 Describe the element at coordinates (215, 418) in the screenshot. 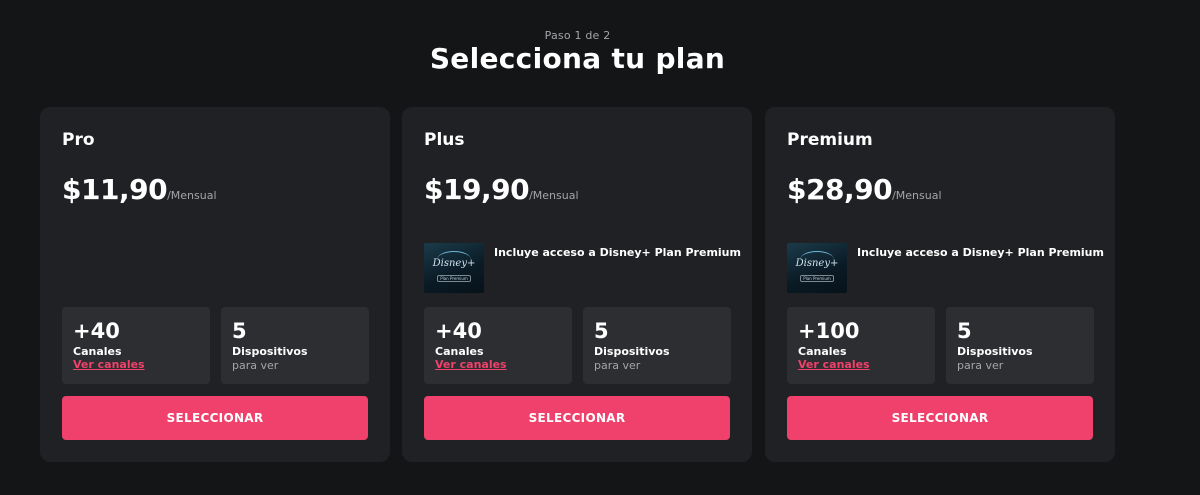

I see `select-pro-button: SELECCIONAR` at that location.